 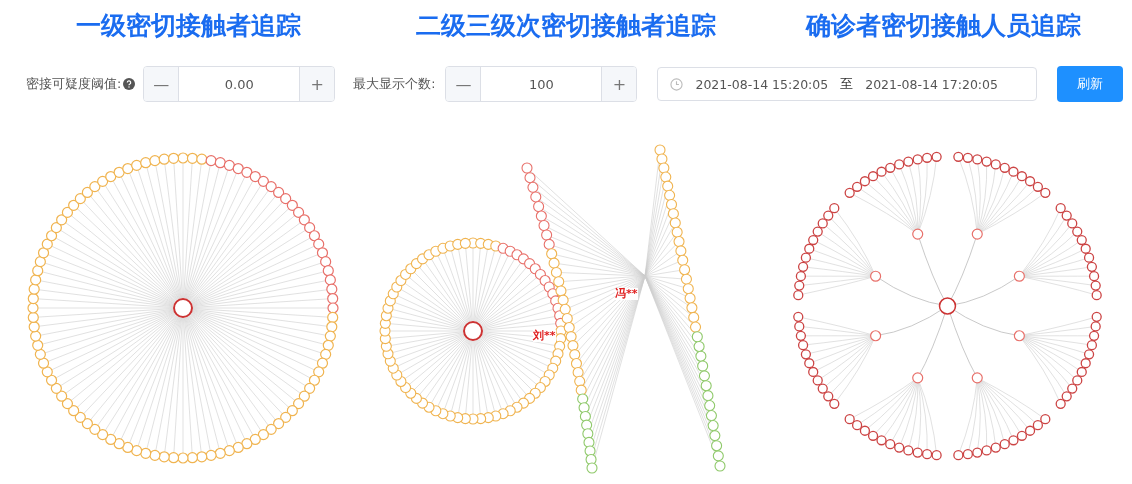 I want to click on number-stepper: — 0.00 +, so click(x=239, y=84).